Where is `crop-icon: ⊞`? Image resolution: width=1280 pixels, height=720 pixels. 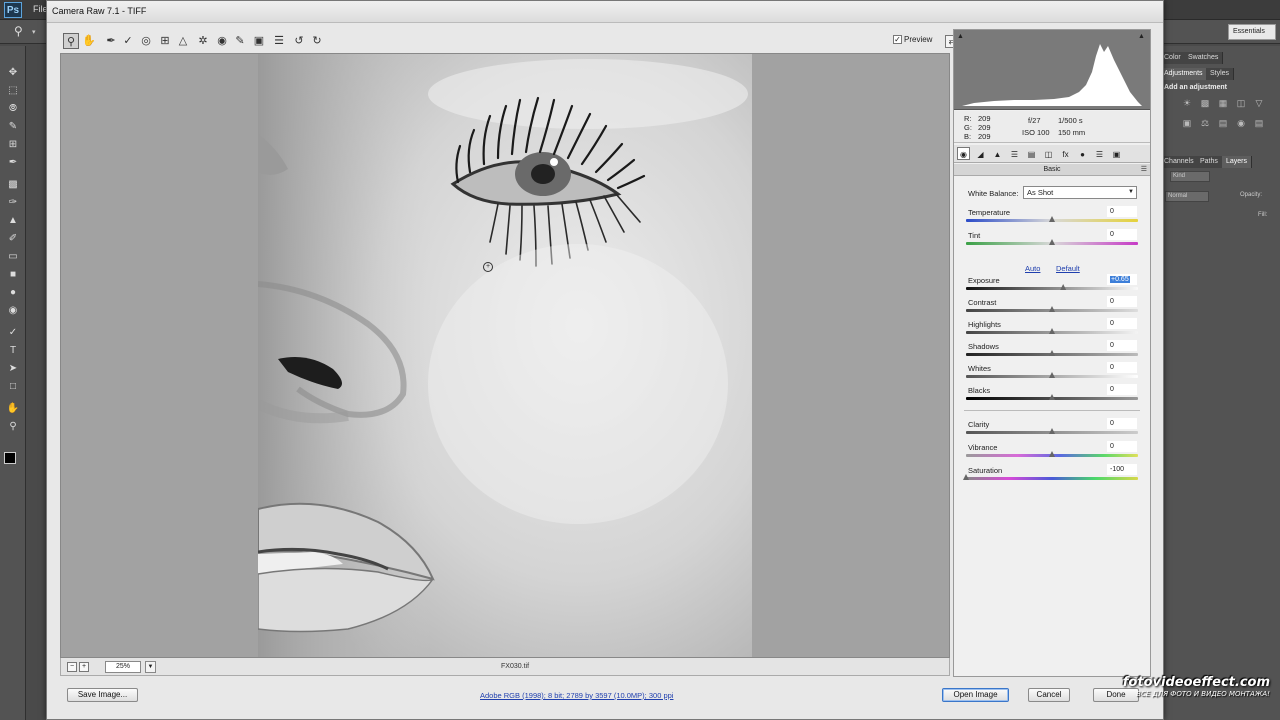
crop-icon: ⊞ is located at coordinates (165, 41).